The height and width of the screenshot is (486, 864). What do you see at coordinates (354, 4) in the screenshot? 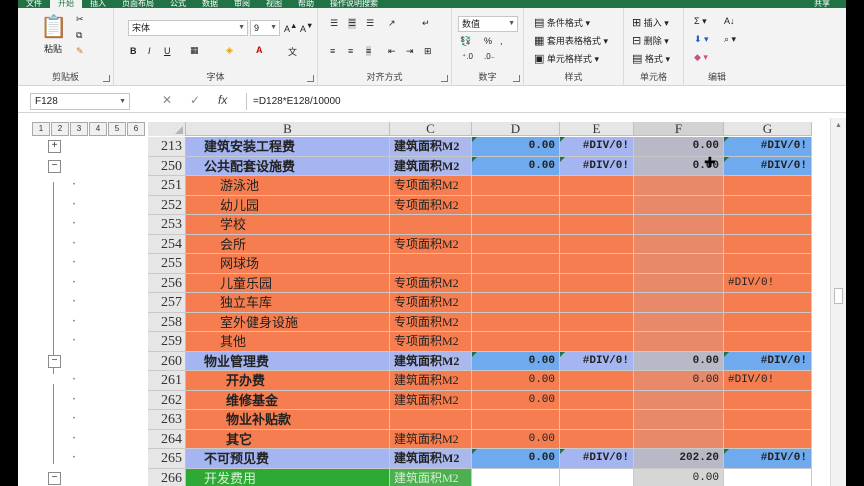
I see `ribbon-tab: 操作说明搜索` at bounding box center [354, 4].